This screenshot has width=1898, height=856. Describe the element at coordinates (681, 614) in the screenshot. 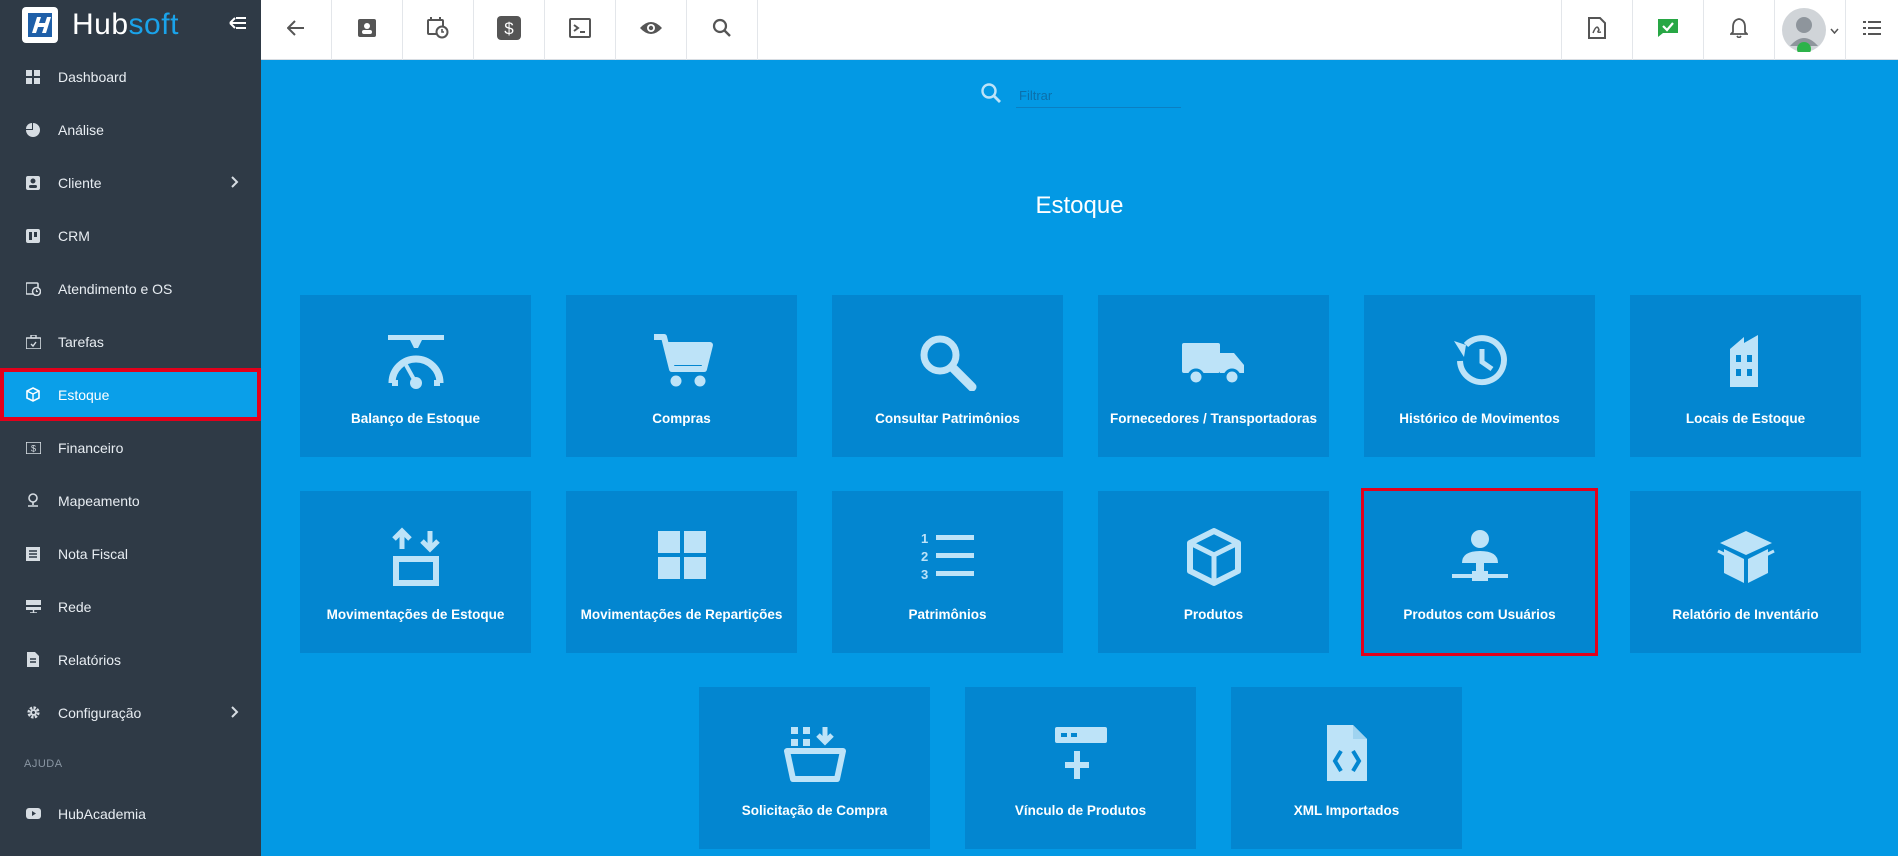

I see `tile-label: Movimentações de Repartições` at that location.